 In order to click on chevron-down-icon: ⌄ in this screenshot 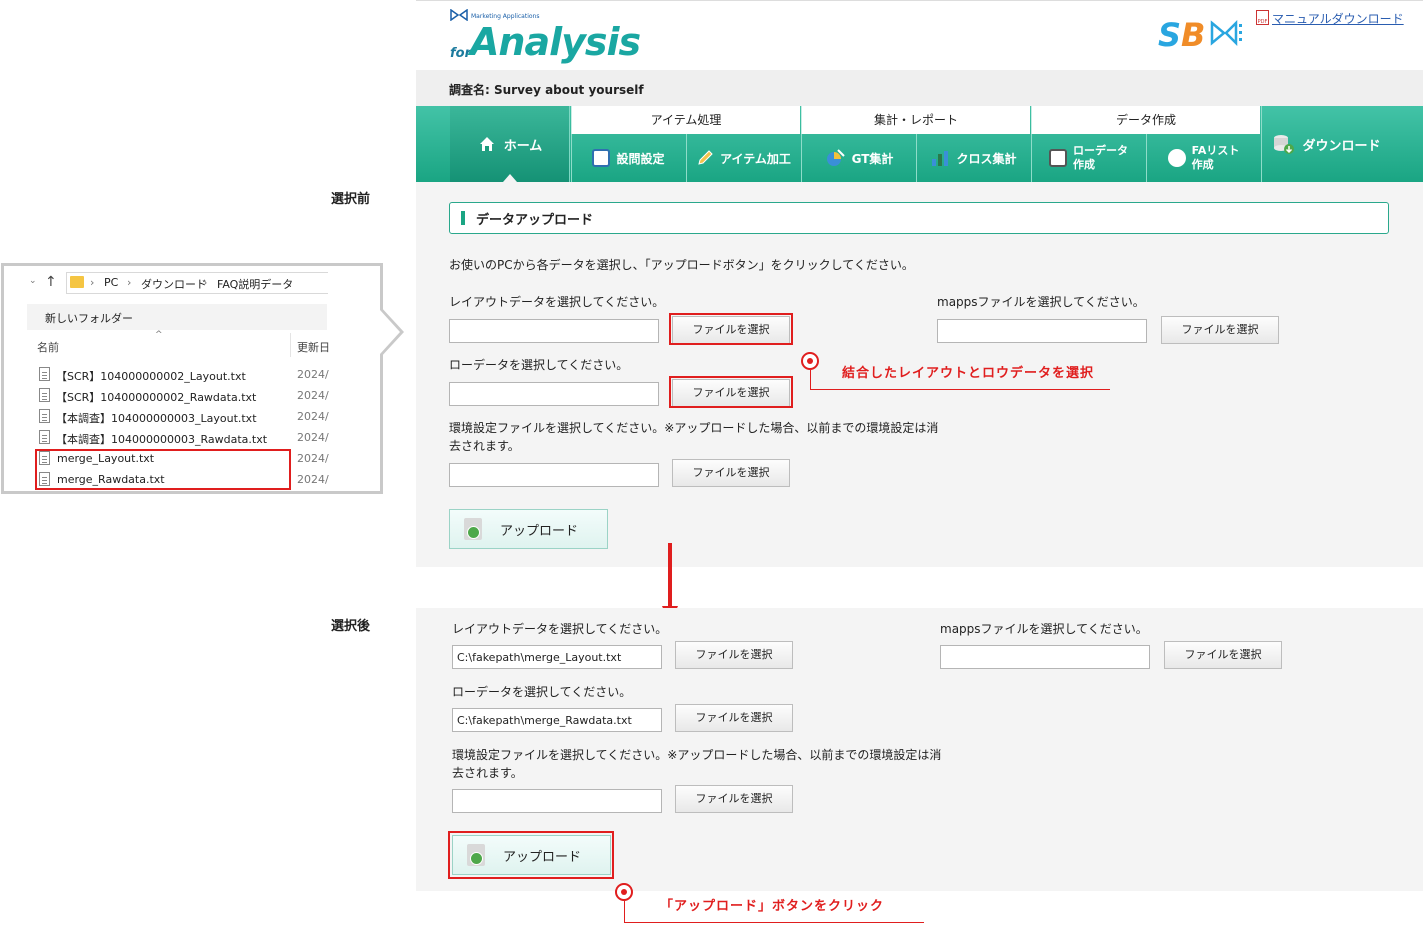, I will do `click(33, 281)`.